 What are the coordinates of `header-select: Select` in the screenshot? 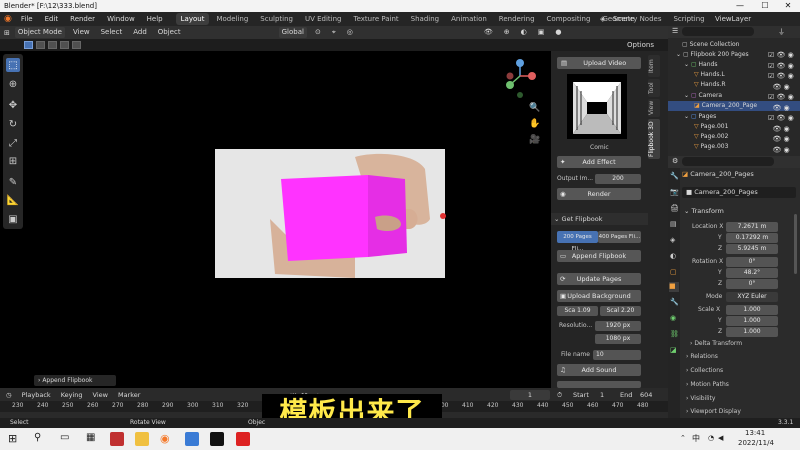 It's located at (112, 32).